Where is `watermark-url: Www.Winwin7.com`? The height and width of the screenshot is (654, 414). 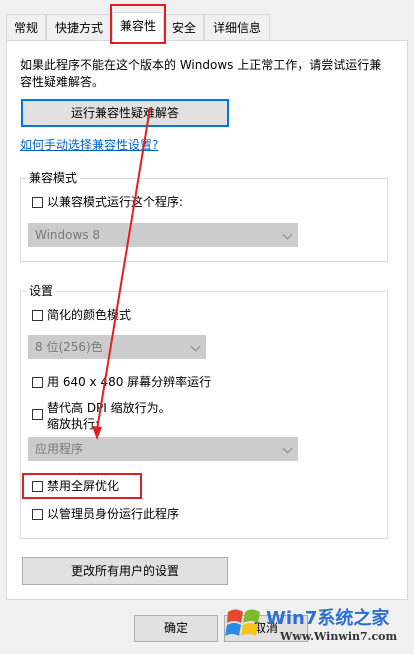 watermark-url: Www.Winwin7.com is located at coordinates (339, 636).